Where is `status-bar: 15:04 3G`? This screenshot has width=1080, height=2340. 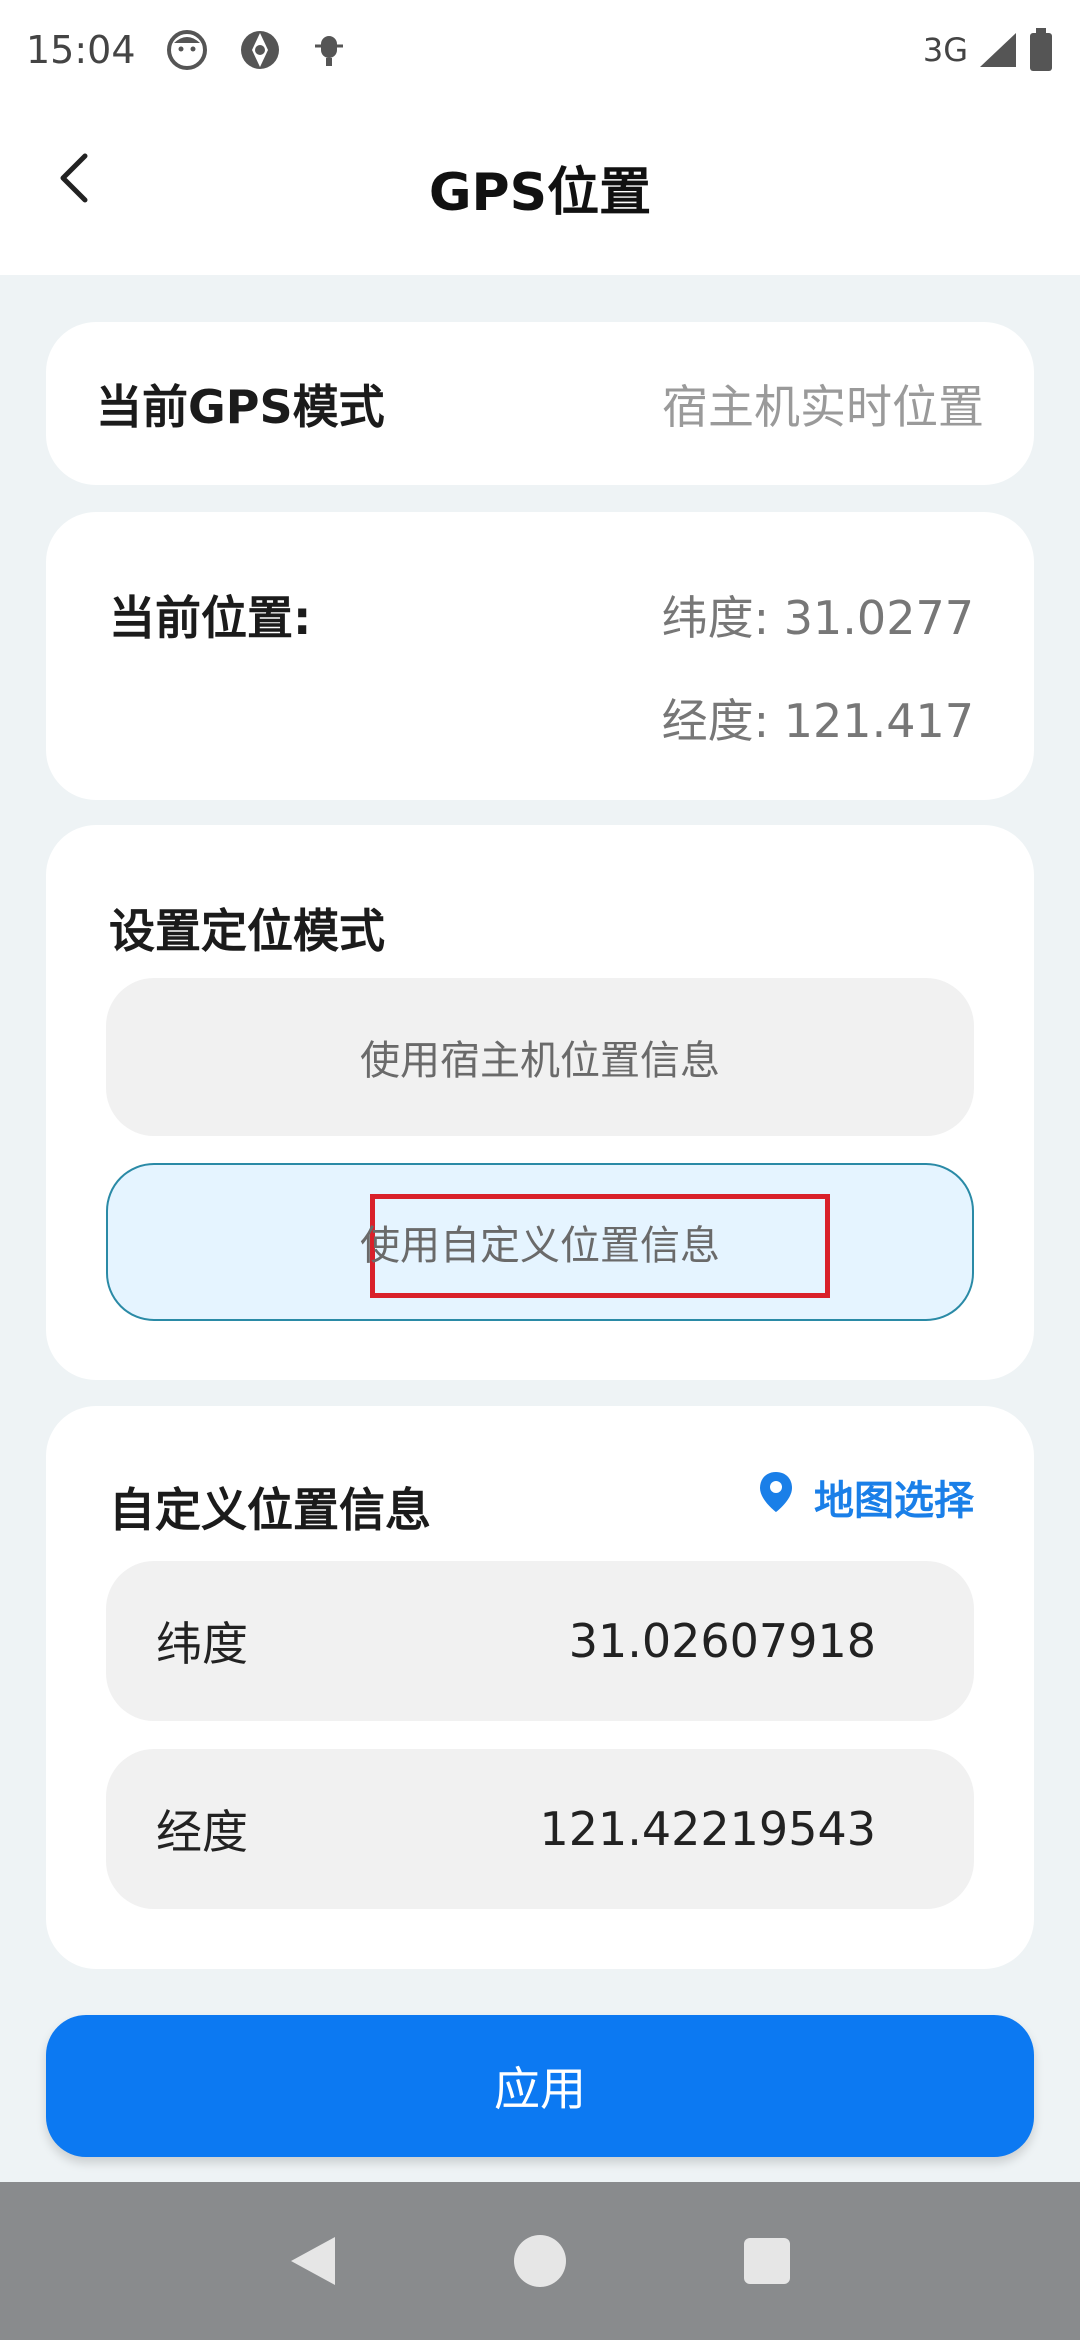 status-bar: 15:04 3G is located at coordinates (540, 50).